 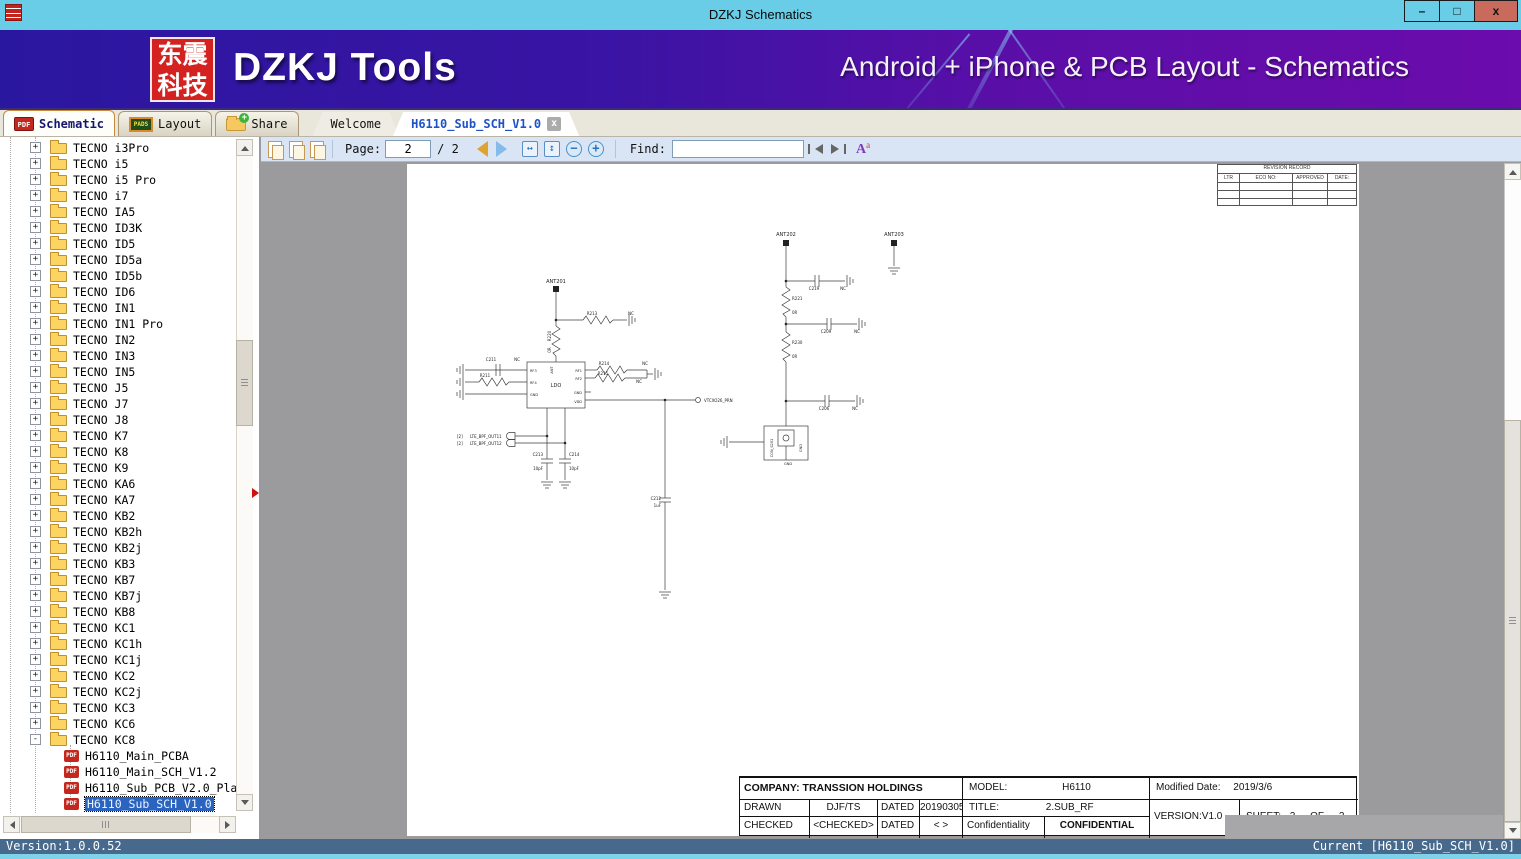 What do you see at coordinates (737, 149) in the screenshot?
I see `find-input` at bounding box center [737, 149].